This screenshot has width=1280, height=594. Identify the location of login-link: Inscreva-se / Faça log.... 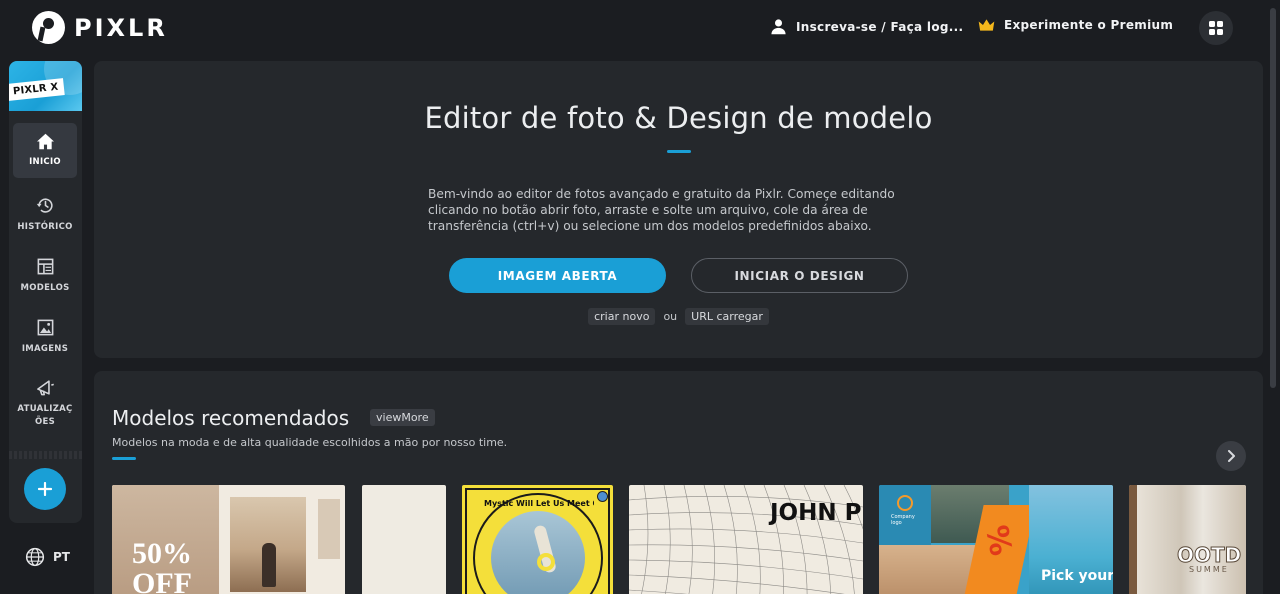
(866, 26).